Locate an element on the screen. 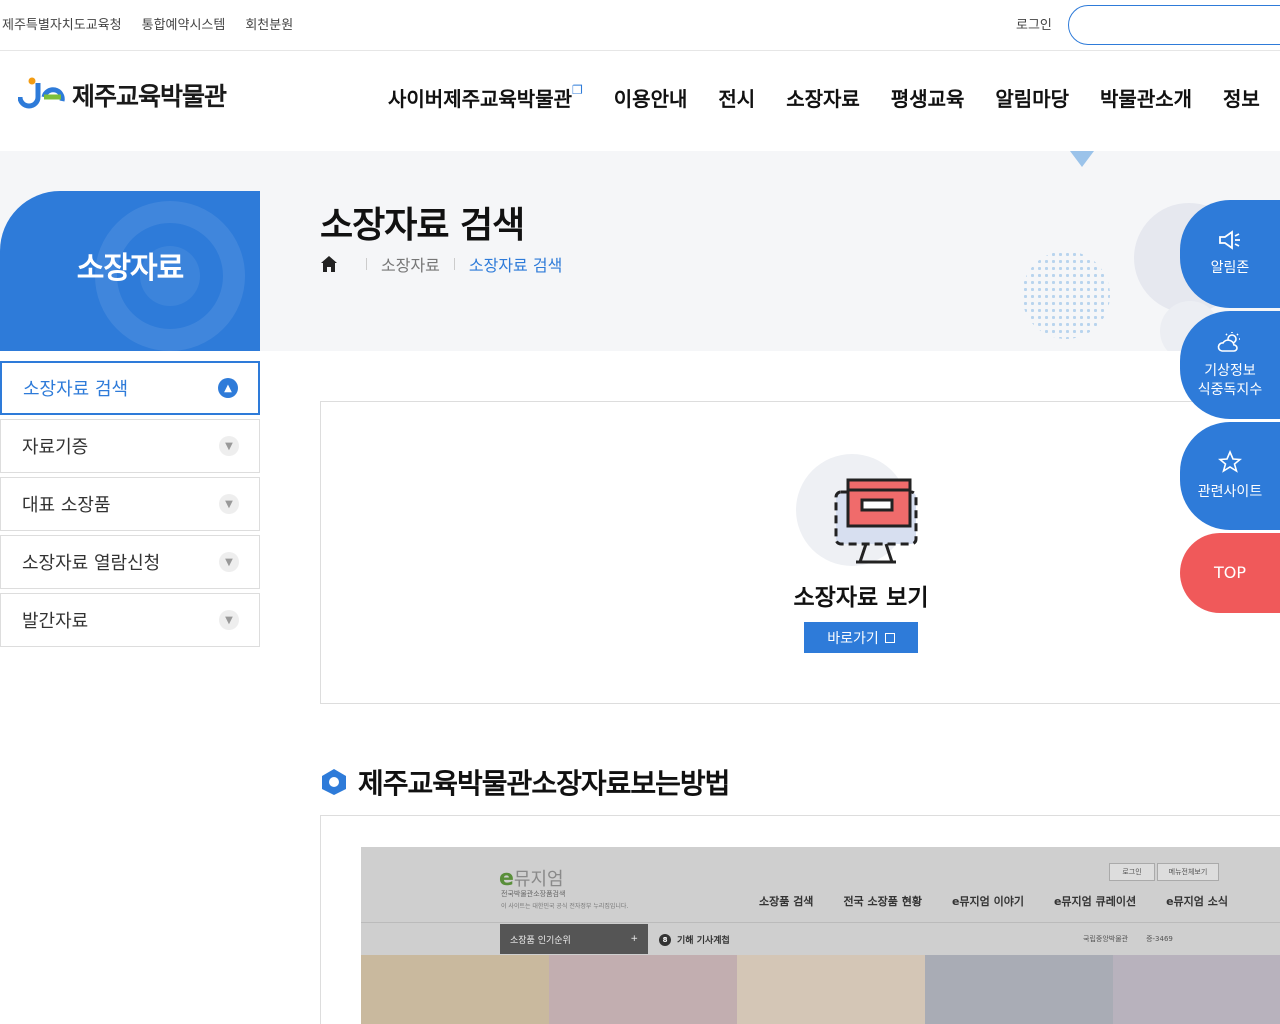 This screenshot has height=1024, width=1280. home-icon is located at coordinates (329, 264).